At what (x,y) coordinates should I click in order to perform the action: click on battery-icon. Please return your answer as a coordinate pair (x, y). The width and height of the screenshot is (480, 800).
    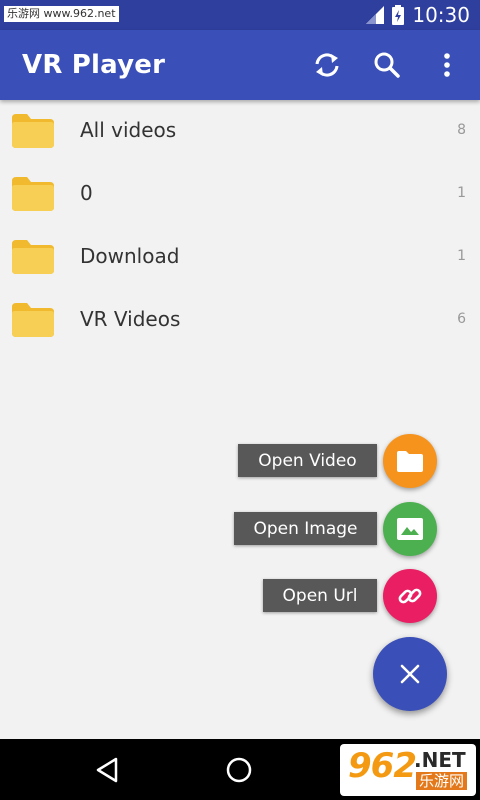
    Looking at the image, I should click on (398, 15).